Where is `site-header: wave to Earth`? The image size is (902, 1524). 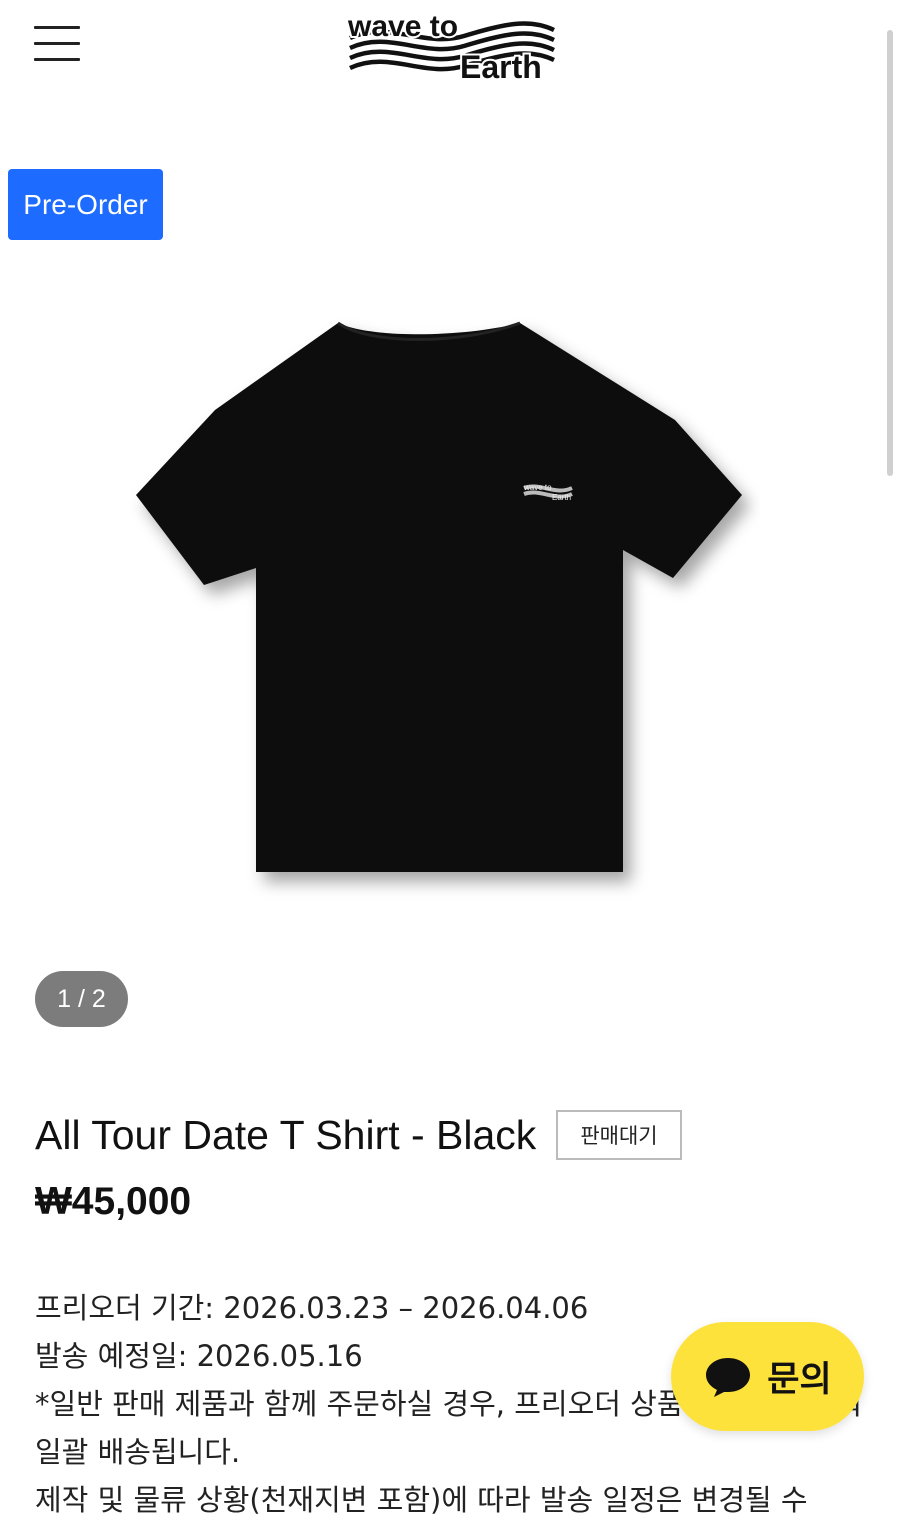 site-header: wave to Earth is located at coordinates (451, 55).